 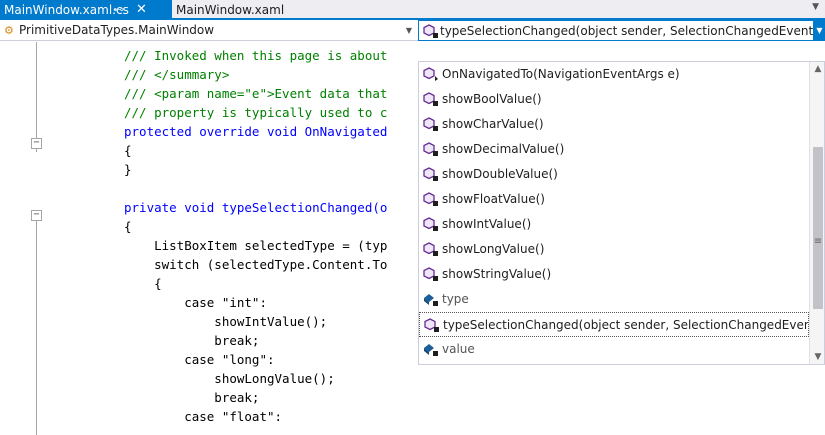 What do you see at coordinates (230, 10) in the screenshot?
I see `tab-label: MainWindow.xaml` at bounding box center [230, 10].